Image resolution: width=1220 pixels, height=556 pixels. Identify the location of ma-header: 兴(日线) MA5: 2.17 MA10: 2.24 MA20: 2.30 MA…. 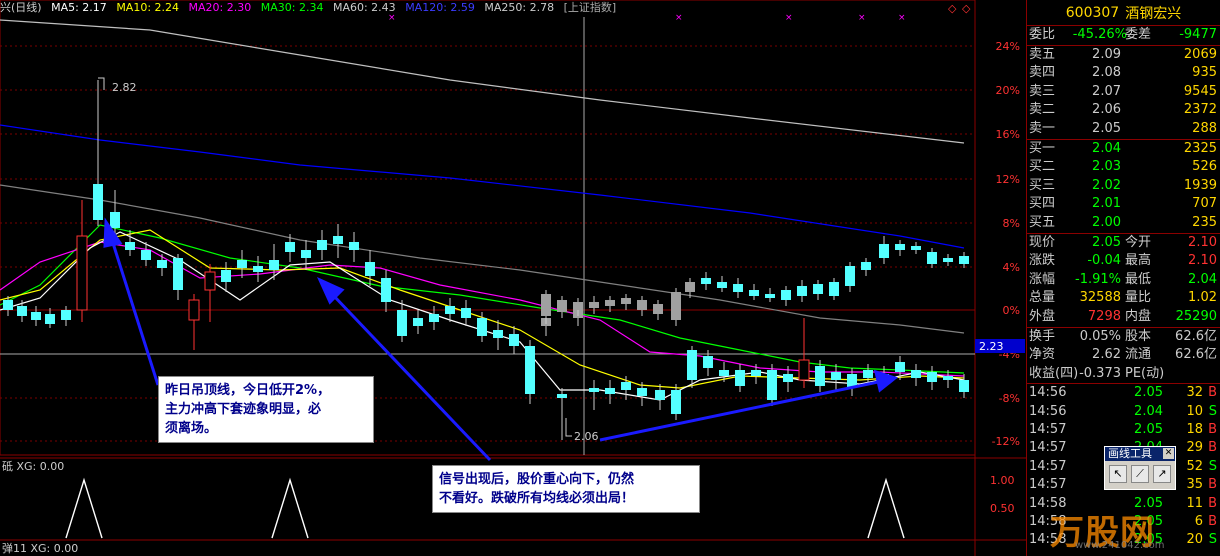
(487, 8).